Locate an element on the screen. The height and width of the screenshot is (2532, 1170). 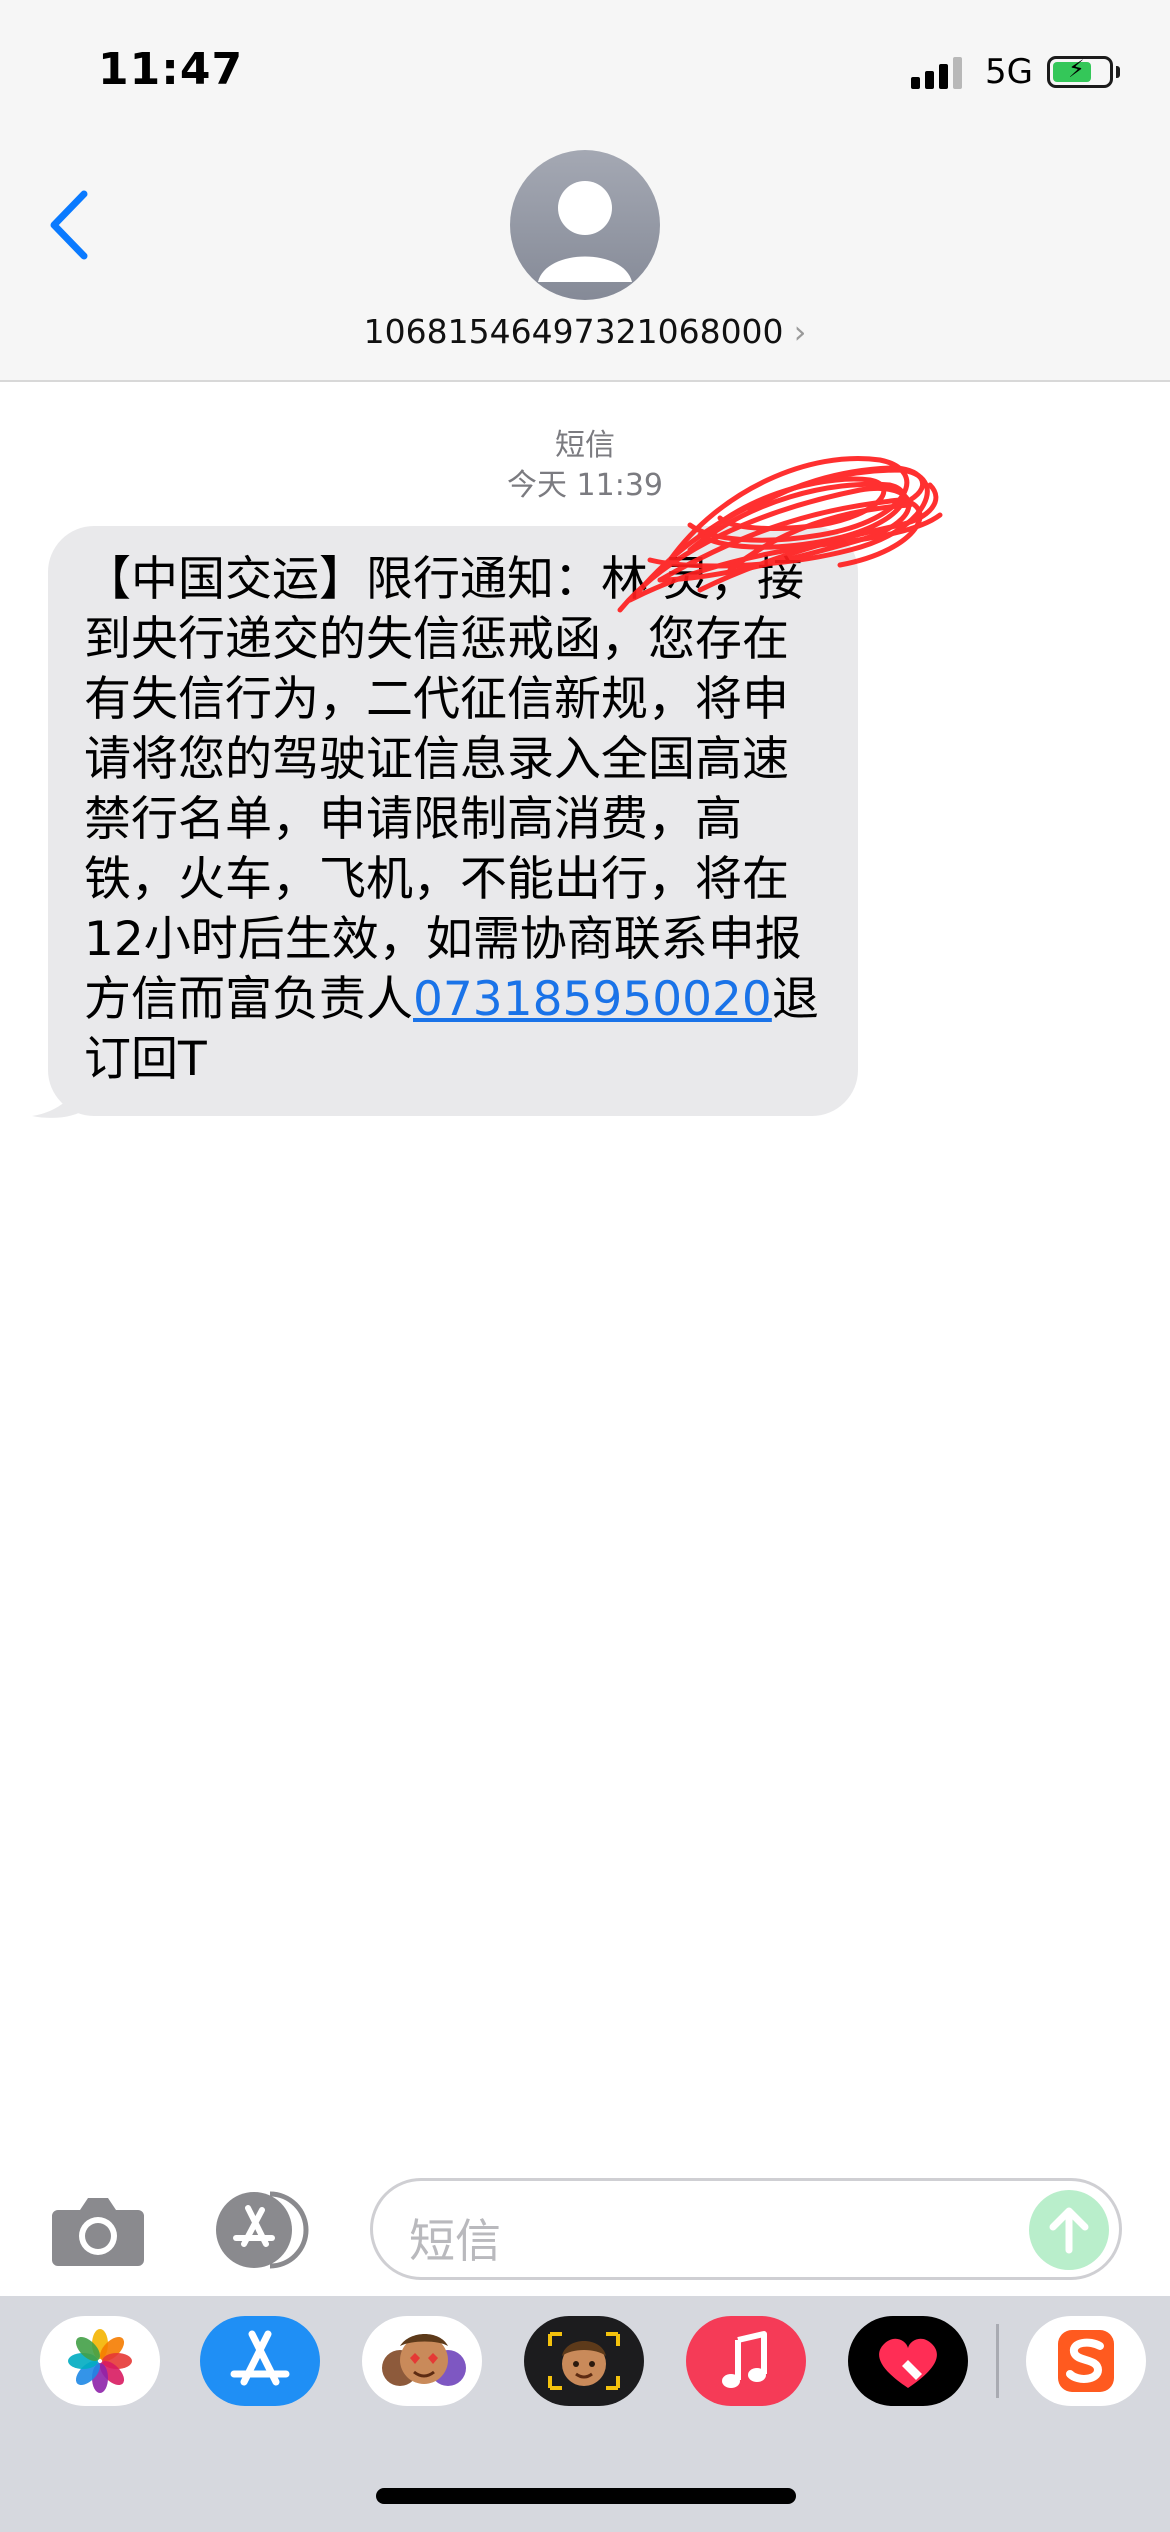
home-indicator is located at coordinates (586, 2496).